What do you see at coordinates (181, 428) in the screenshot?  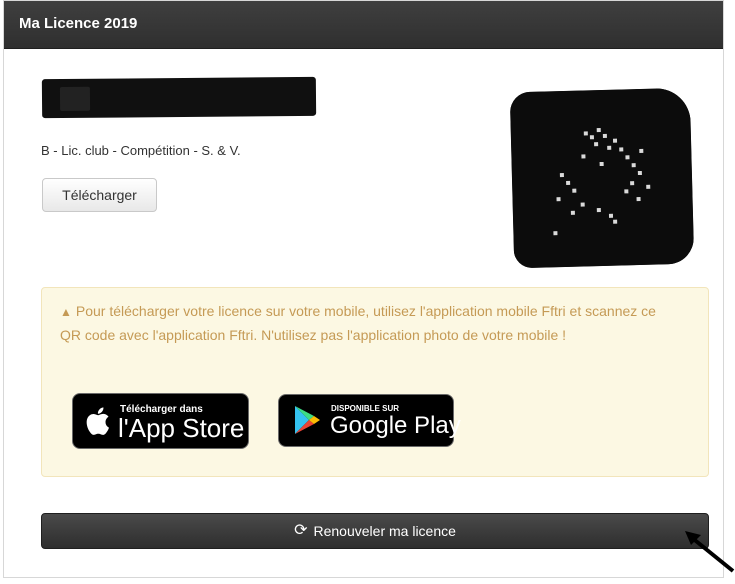 I see `app-store-large-text: l'App Store` at bounding box center [181, 428].